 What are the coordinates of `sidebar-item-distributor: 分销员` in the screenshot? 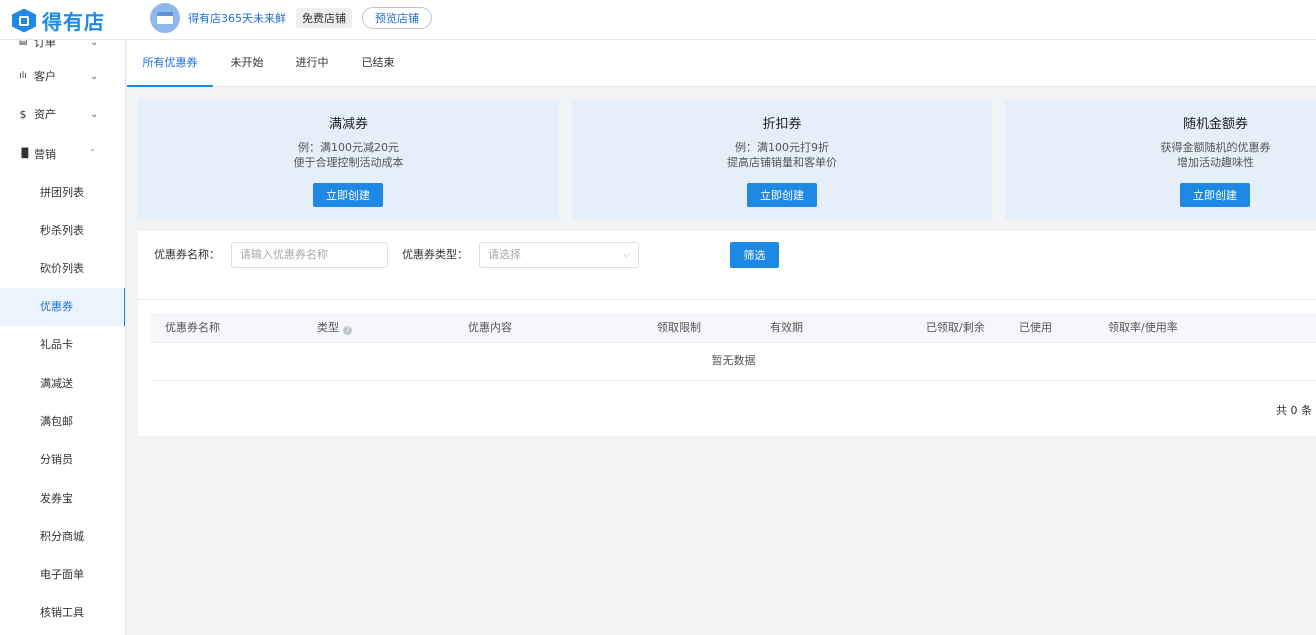 It's located at (62, 460).